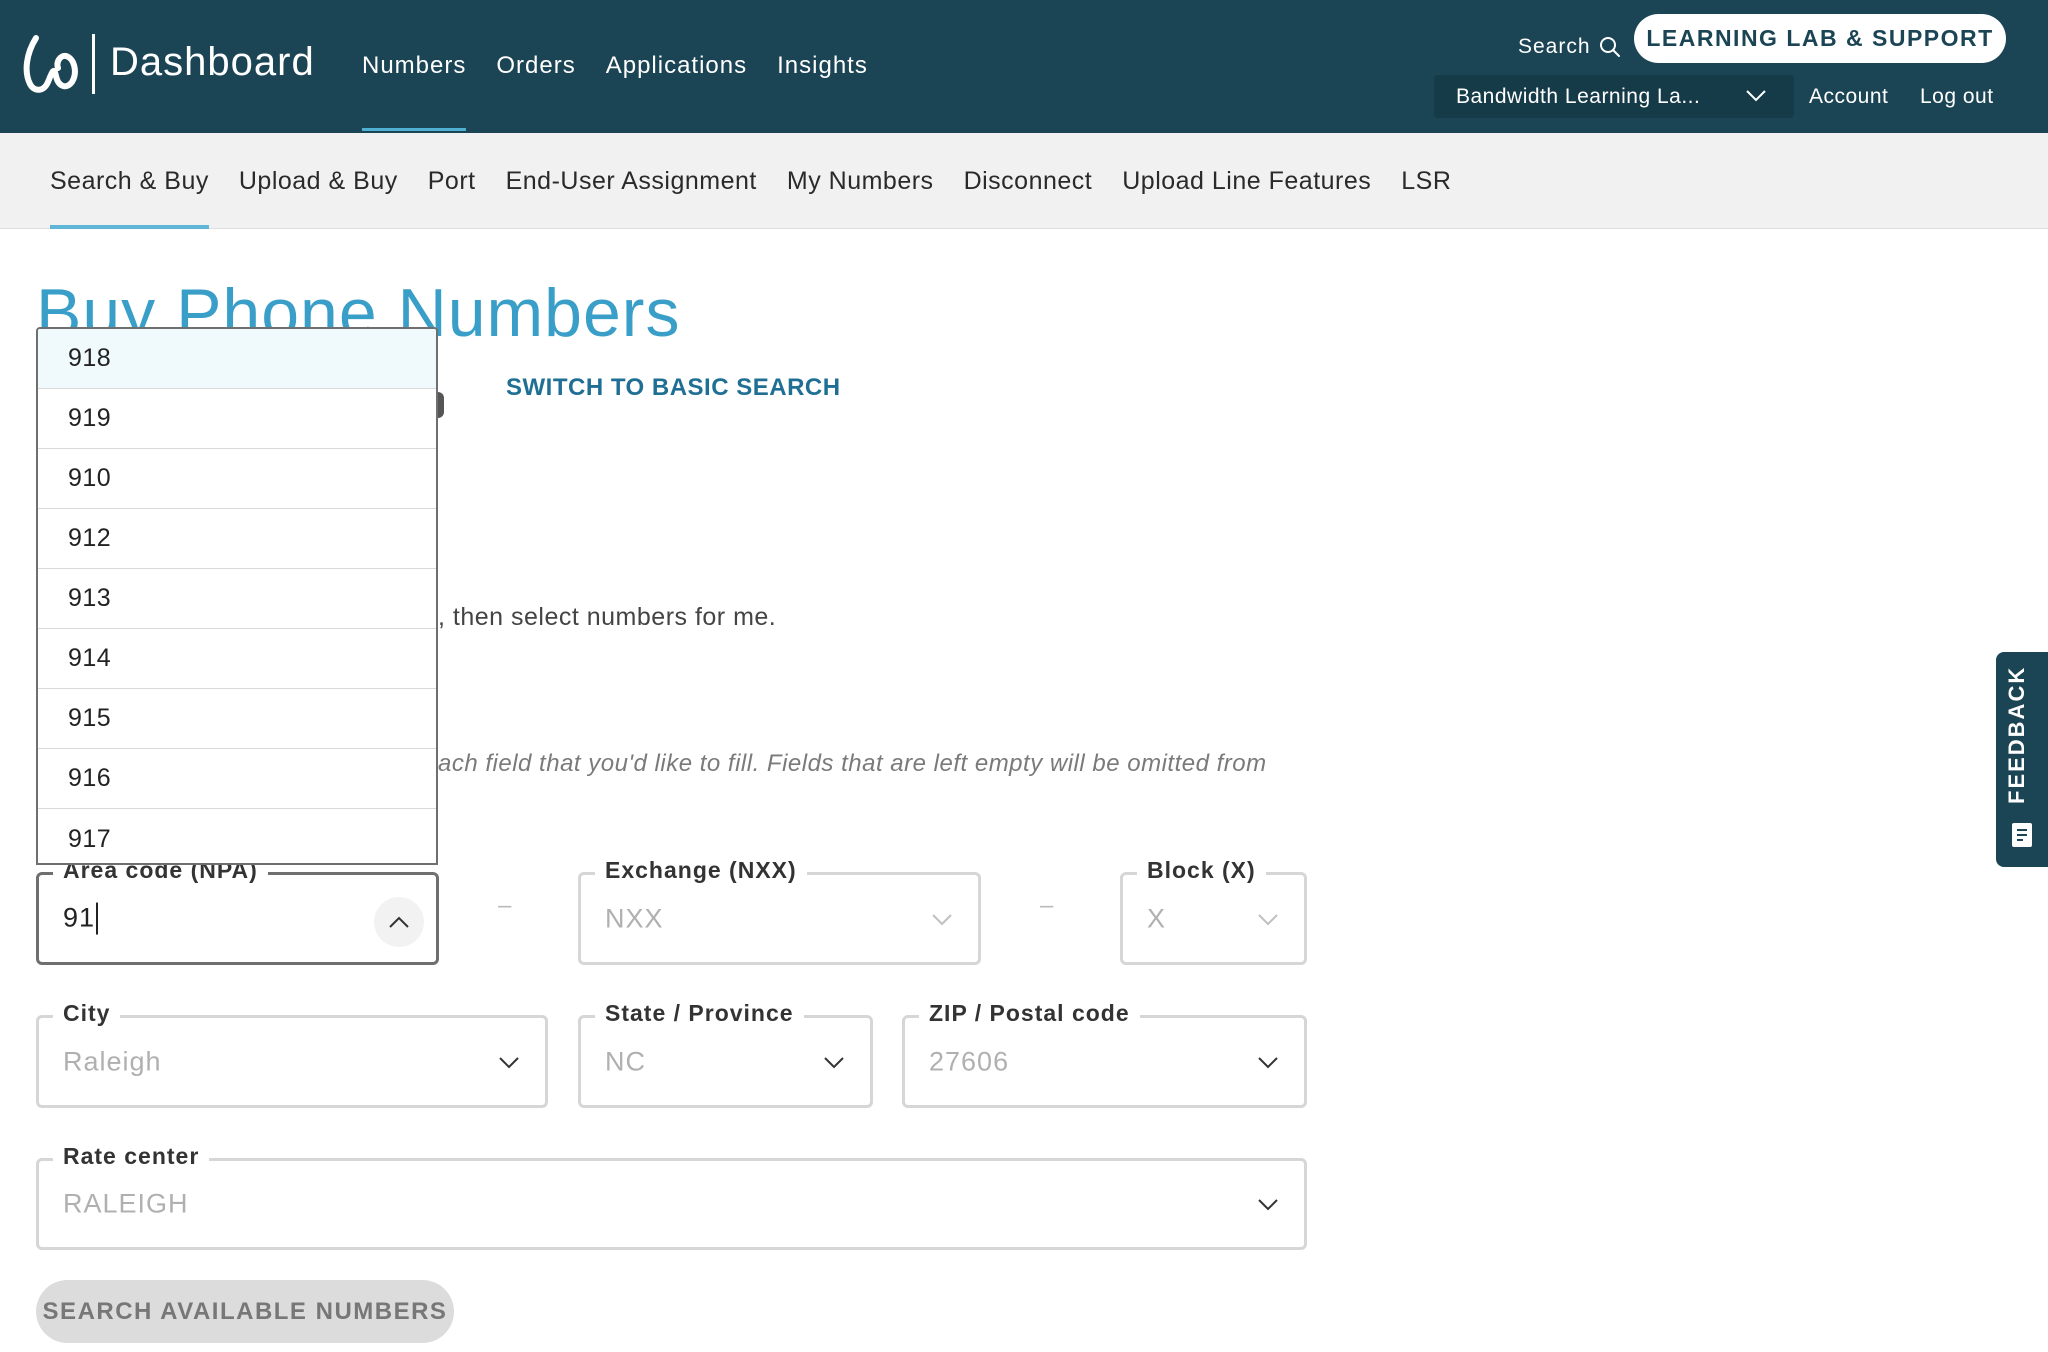 The image size is (2048, 1352). Describe the element at coordinates (237, 359) in the screenshot. I see `dropdown-option: 918` at that location.